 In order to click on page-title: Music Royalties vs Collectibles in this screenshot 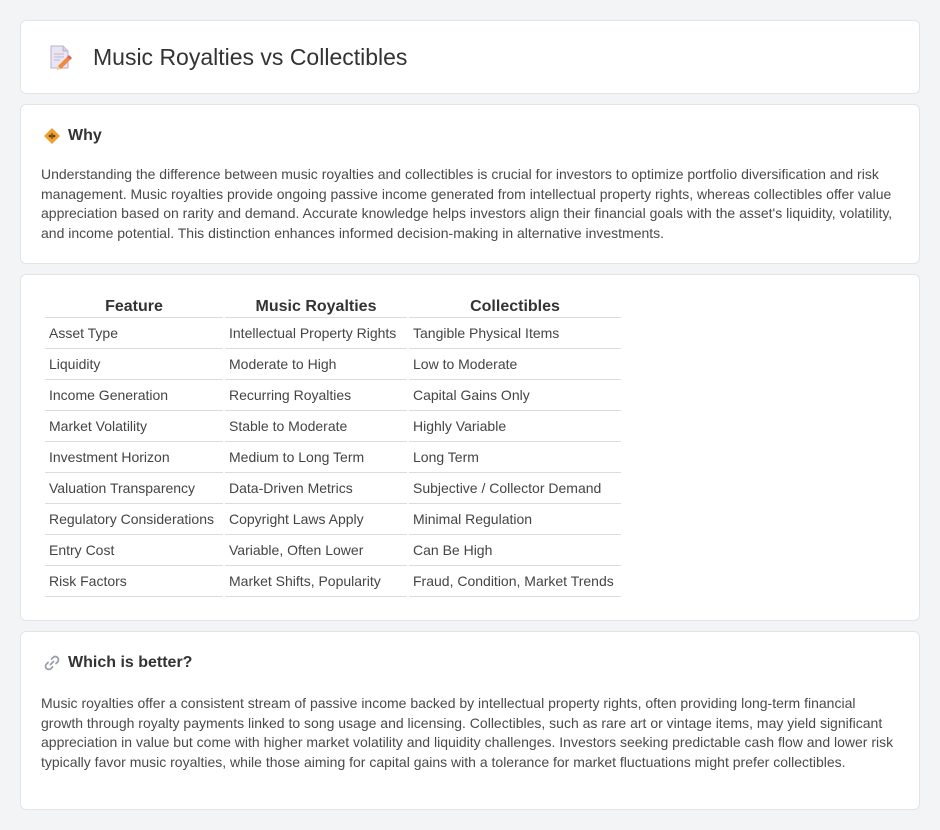, I will do `click(250, 56)`.